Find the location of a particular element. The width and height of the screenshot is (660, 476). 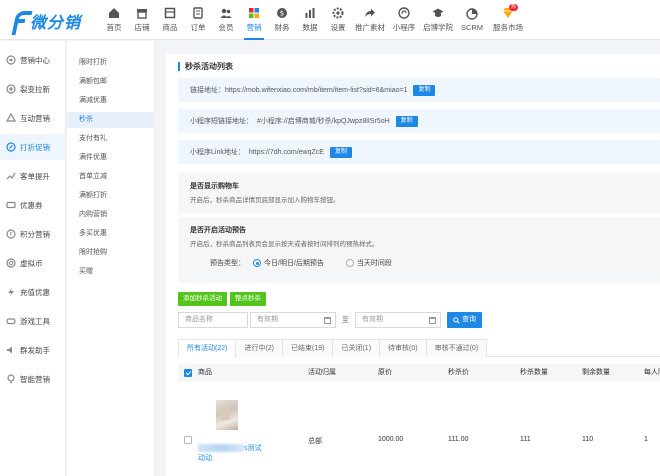

nav-item-10: 小程序 is located at coordinates (404, 20).